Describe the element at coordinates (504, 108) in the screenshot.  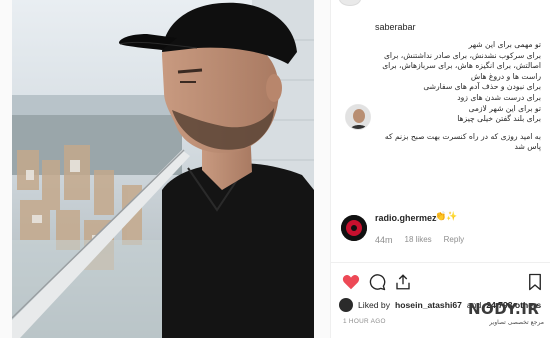
I see `caption-line: تو برای این شهر لازمی` at that location.